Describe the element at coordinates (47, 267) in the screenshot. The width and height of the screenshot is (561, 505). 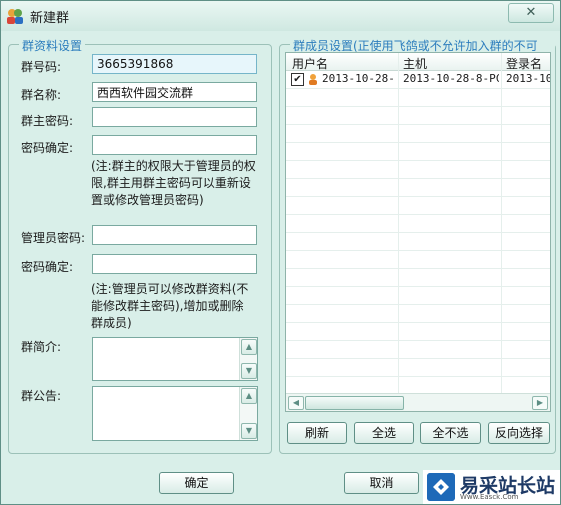
I see `admin-password-confirm-label: 密码确定:` at that location.